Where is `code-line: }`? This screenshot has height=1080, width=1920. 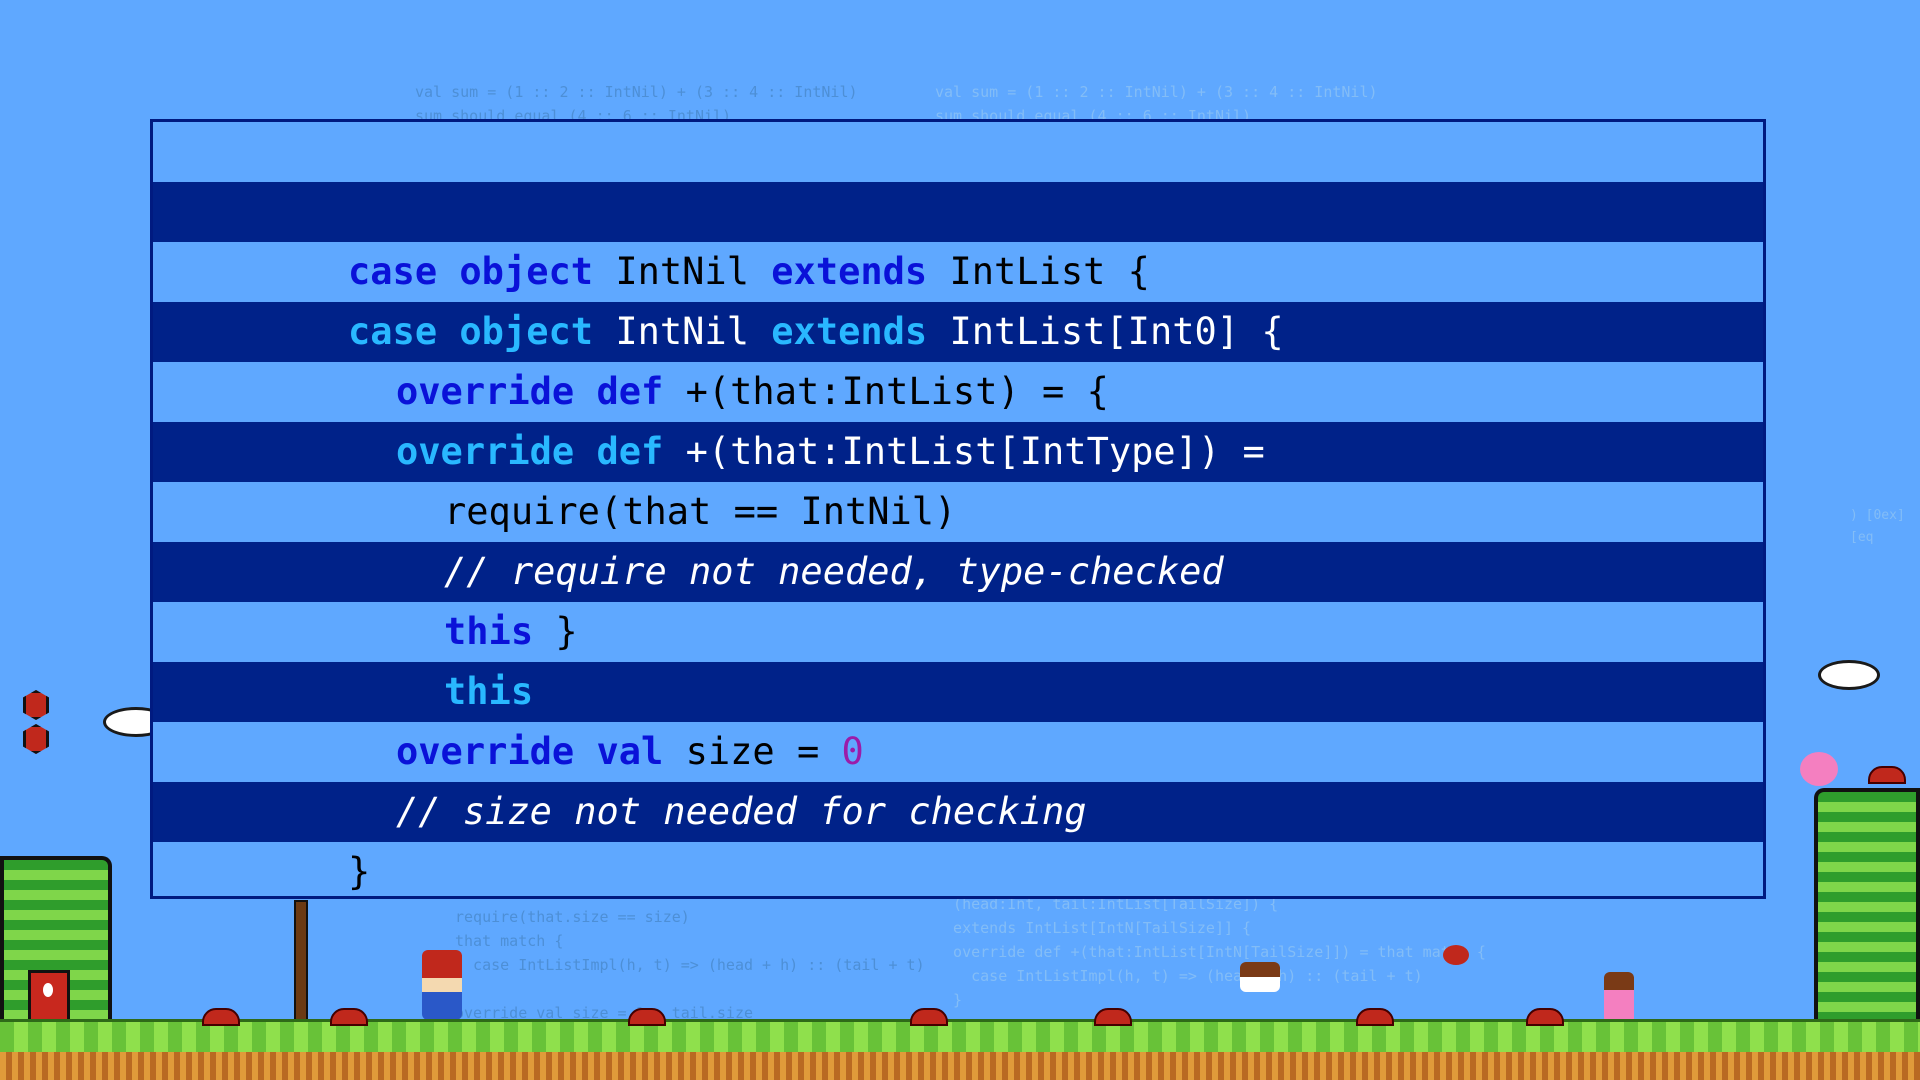 code-line: } is located at coordinates (958, 869).